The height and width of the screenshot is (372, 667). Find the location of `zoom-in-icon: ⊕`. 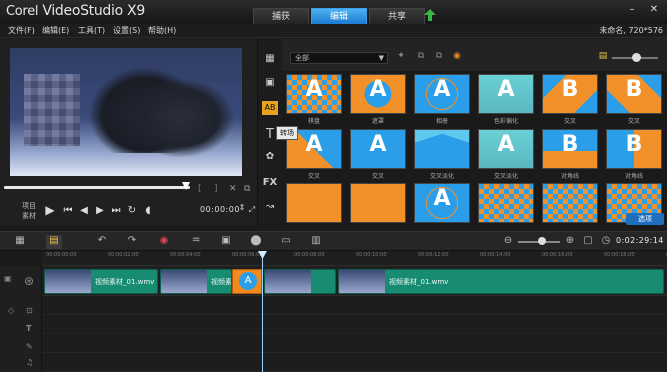

zoom-in-icon: ⊕ is located at coordinates (570, 242).